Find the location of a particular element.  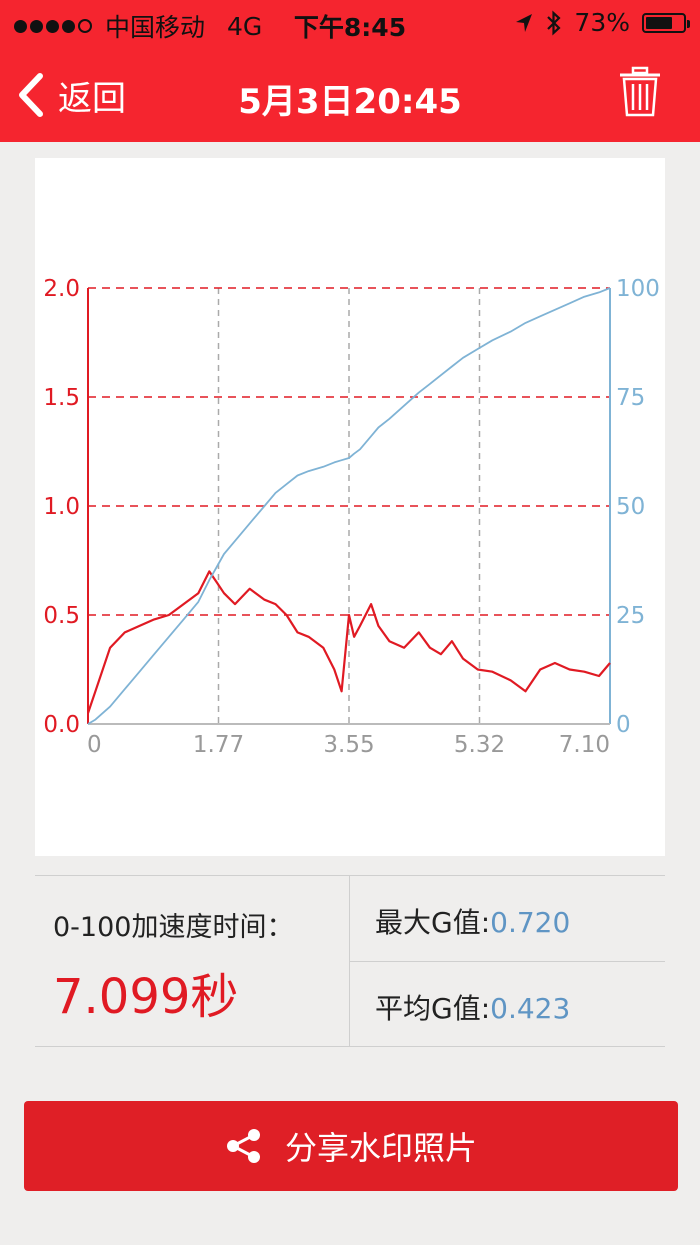

delete-button is located at coordinates (640, 94).